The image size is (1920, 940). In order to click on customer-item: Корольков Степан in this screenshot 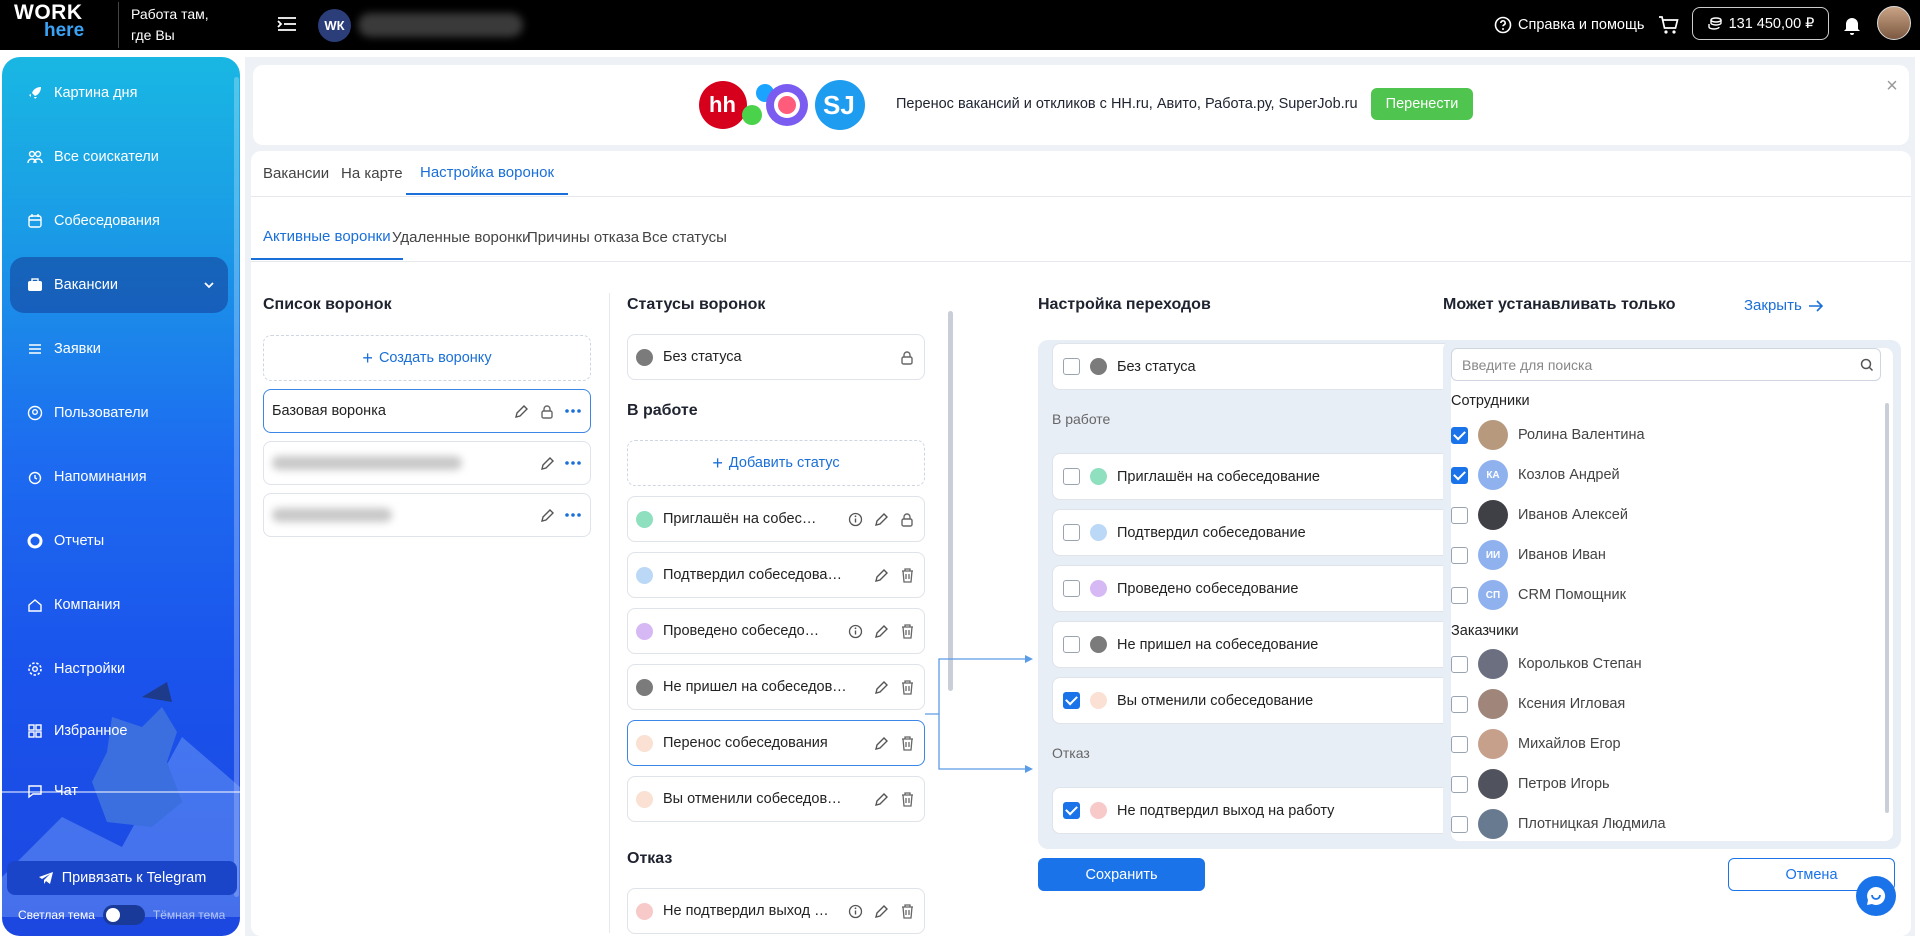, I will do `click(1546, 664)`.